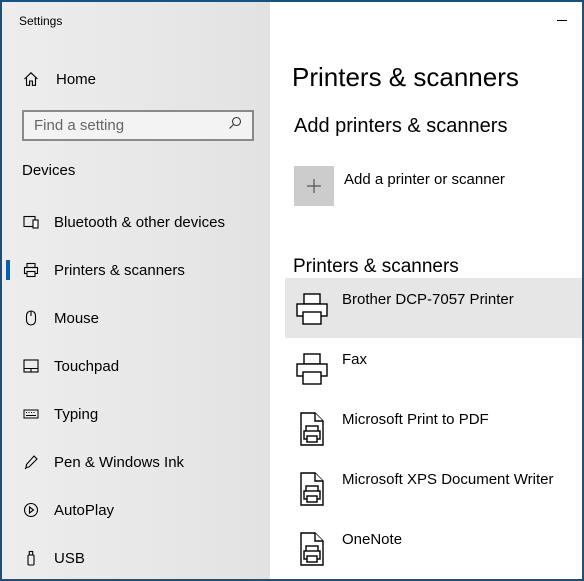  I want to click on home-label: Home, so click(76, 79).